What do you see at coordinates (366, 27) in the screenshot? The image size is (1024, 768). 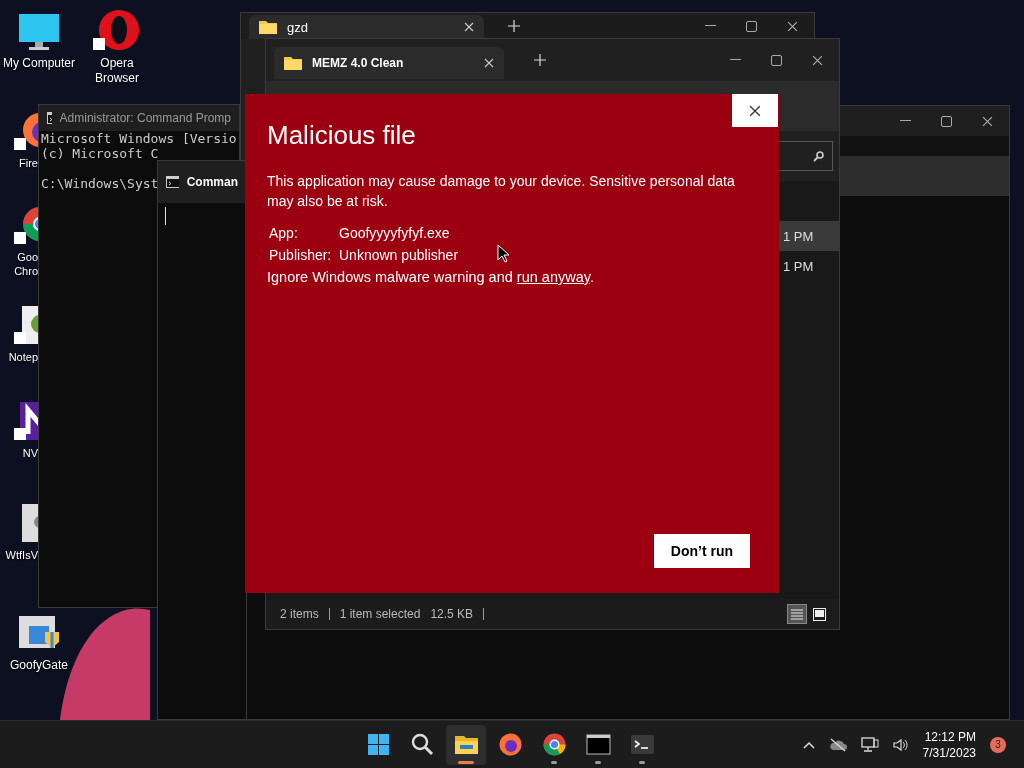 I see `explorer-tab: gzd` at bounding box center [366, 27].